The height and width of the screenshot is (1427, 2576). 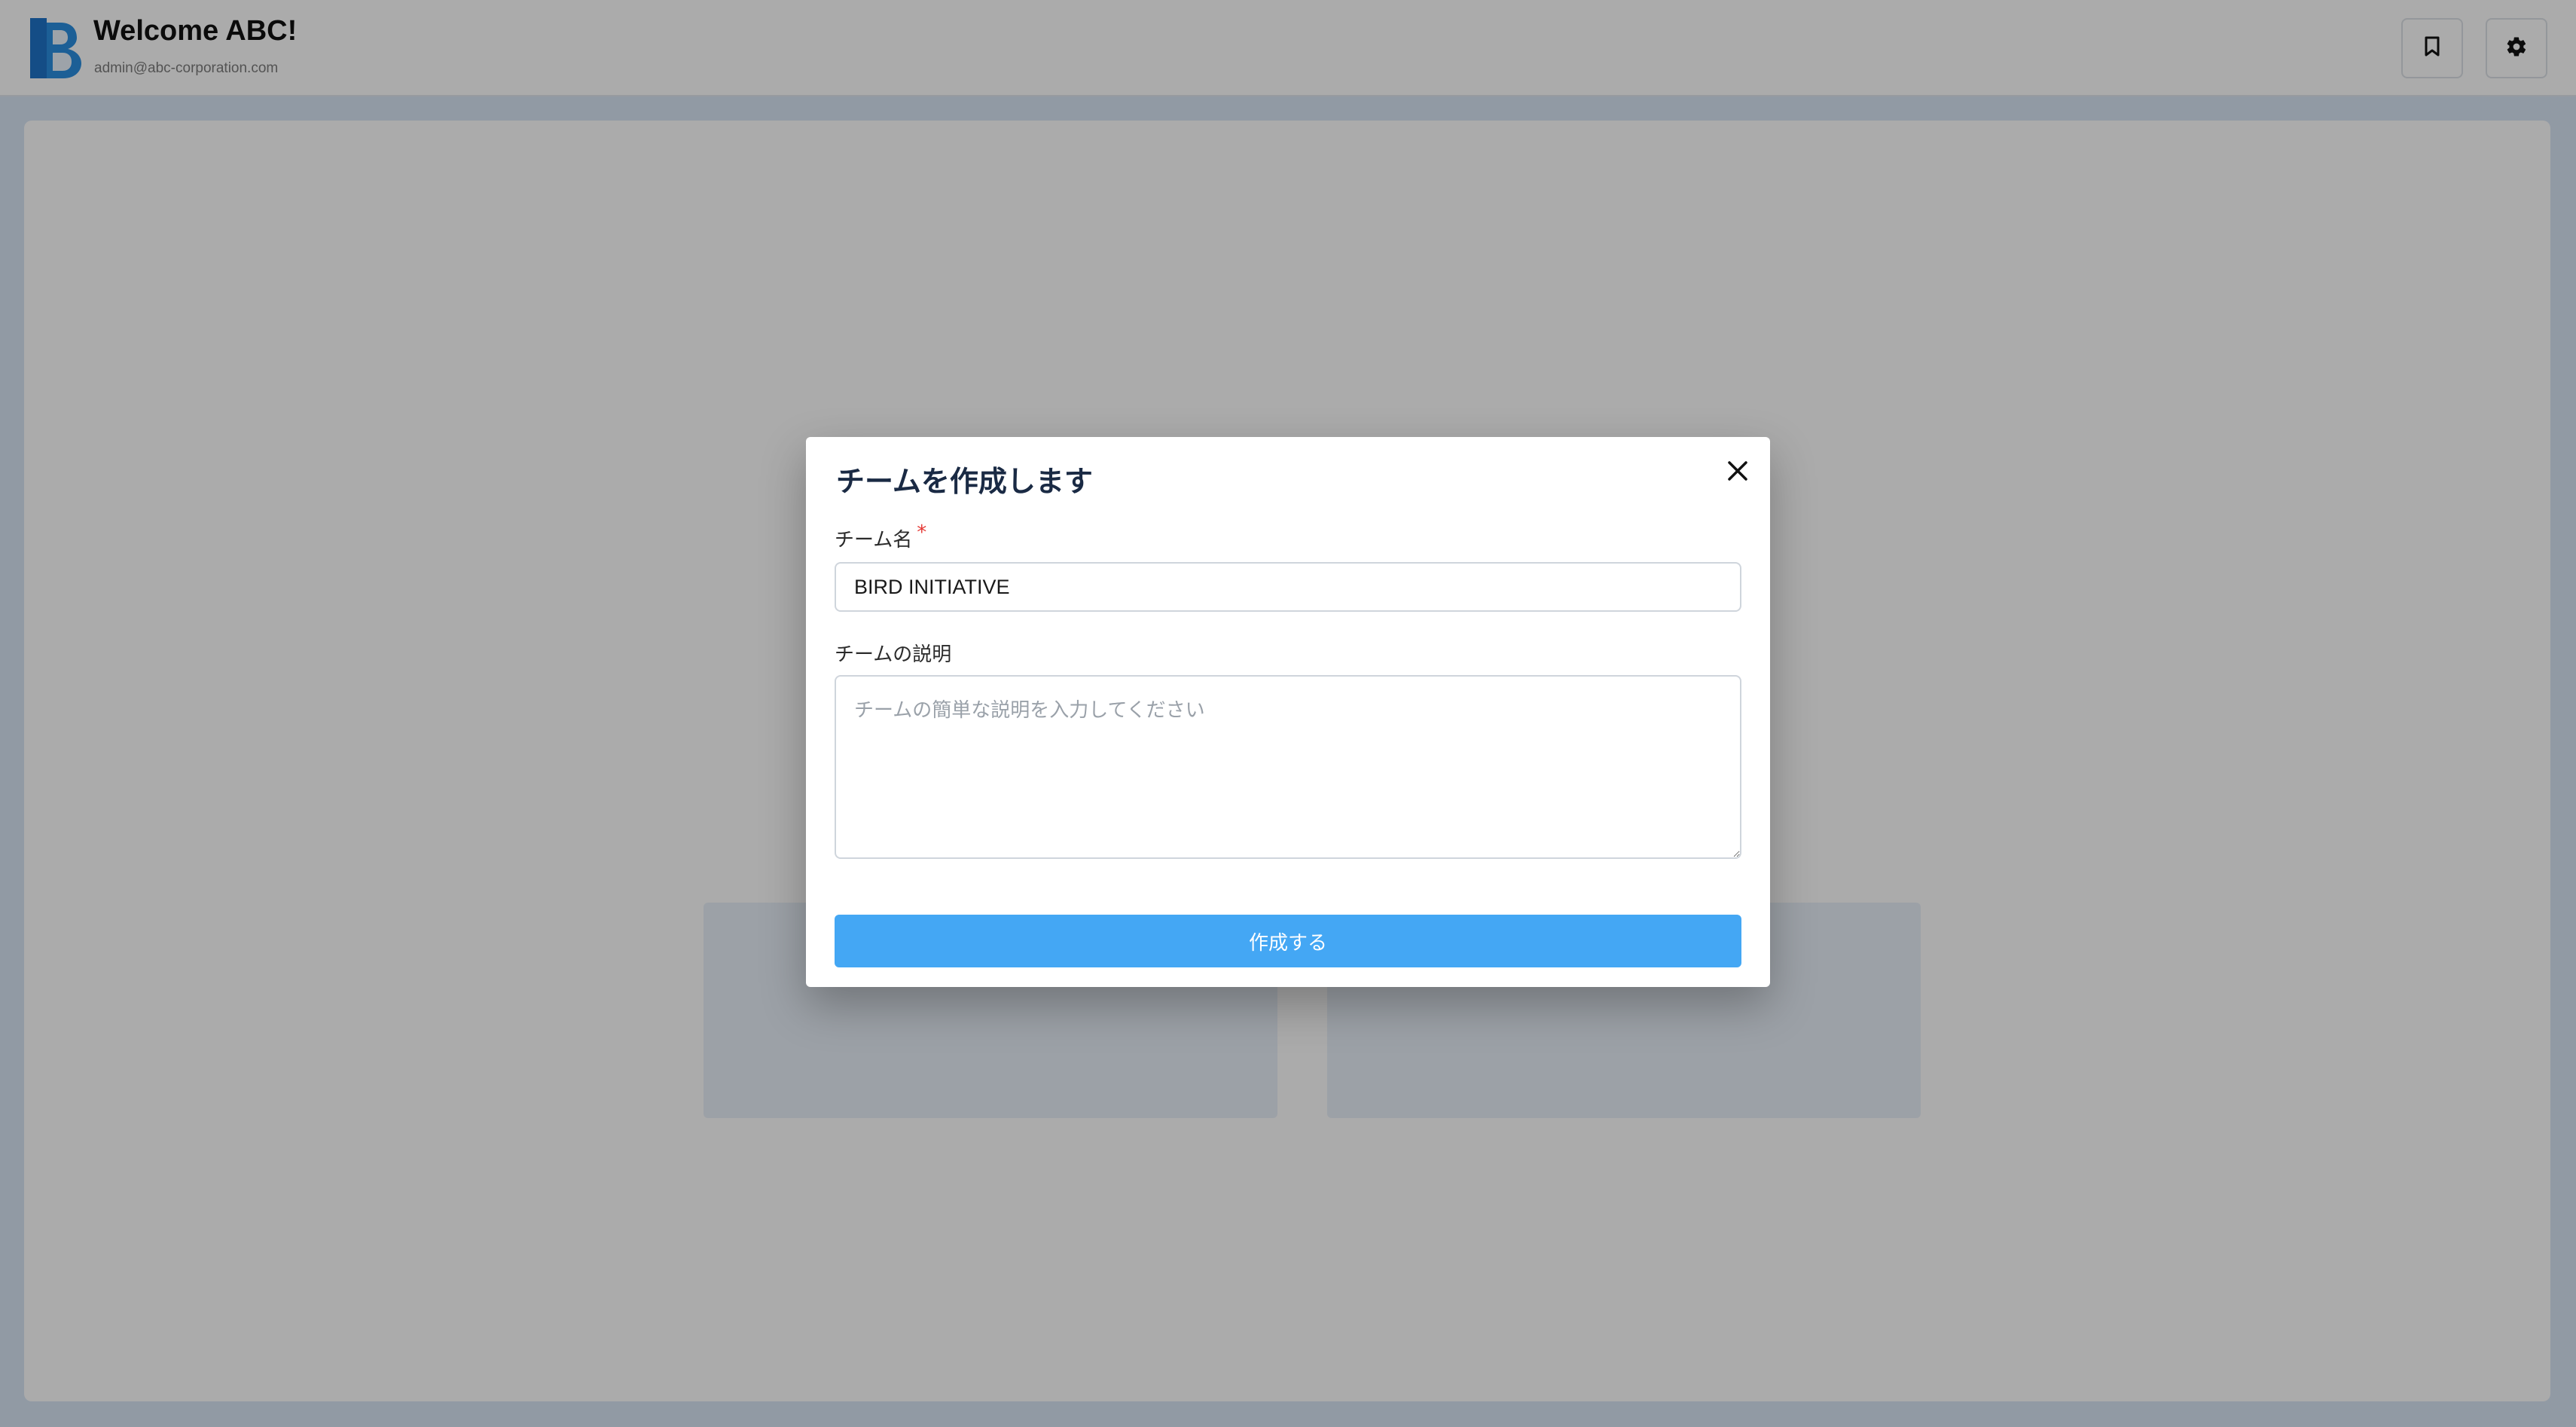 What do you see at coordinates (874, 540) in the screenshot?
I see `team-name-label-text: チーム名` at bounding box center [874, 540].